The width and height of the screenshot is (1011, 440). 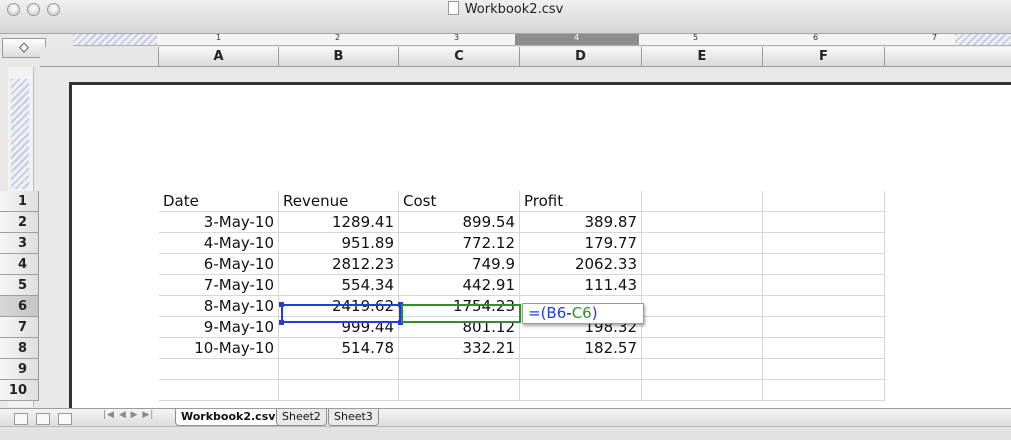 What do you see at coordinates (457, 37) in the screenshot?
I see `ruler-number: 3` at bounding box center [457, 37].